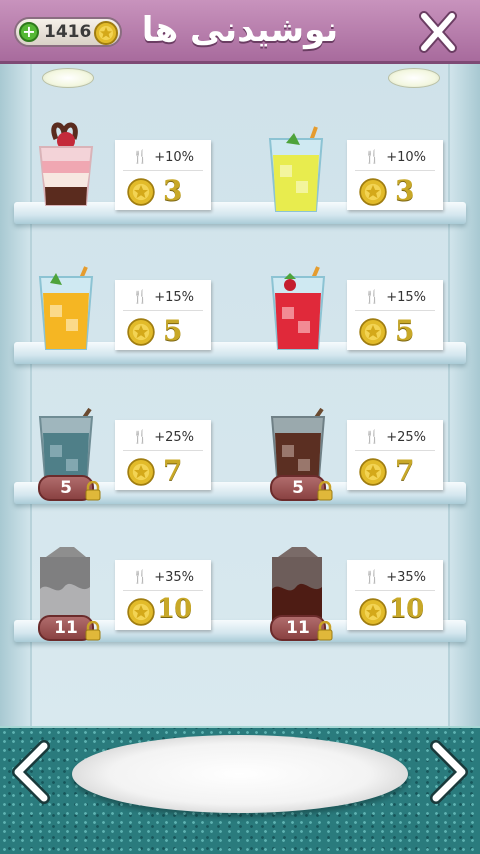 The width and height of the screenshot is (480, 854). I want to click on orange-juice-icon, so click(66, 308).